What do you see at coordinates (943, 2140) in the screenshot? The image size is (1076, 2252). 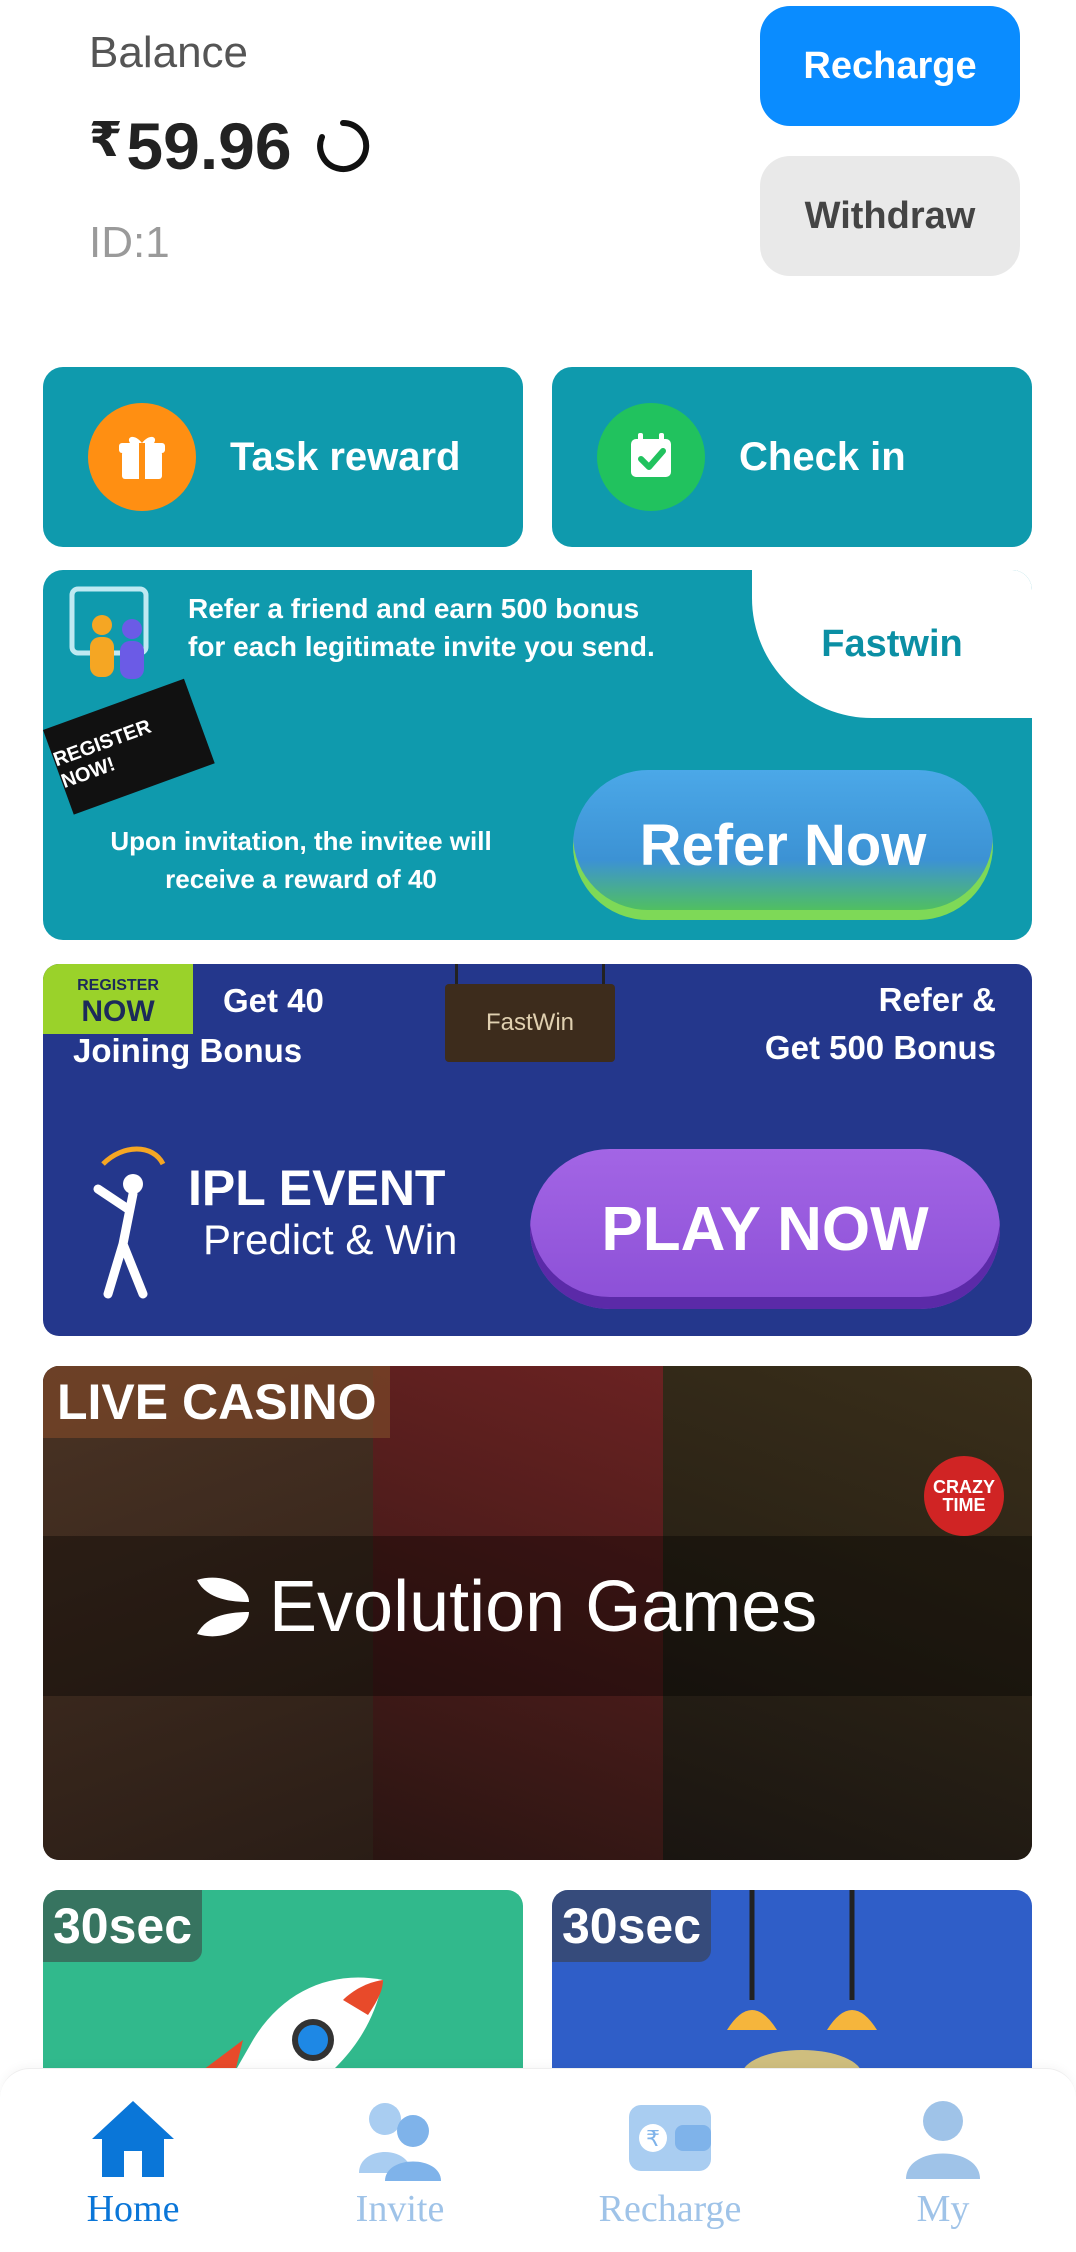 I see `user-icon` at bounding box center [943, 2140].